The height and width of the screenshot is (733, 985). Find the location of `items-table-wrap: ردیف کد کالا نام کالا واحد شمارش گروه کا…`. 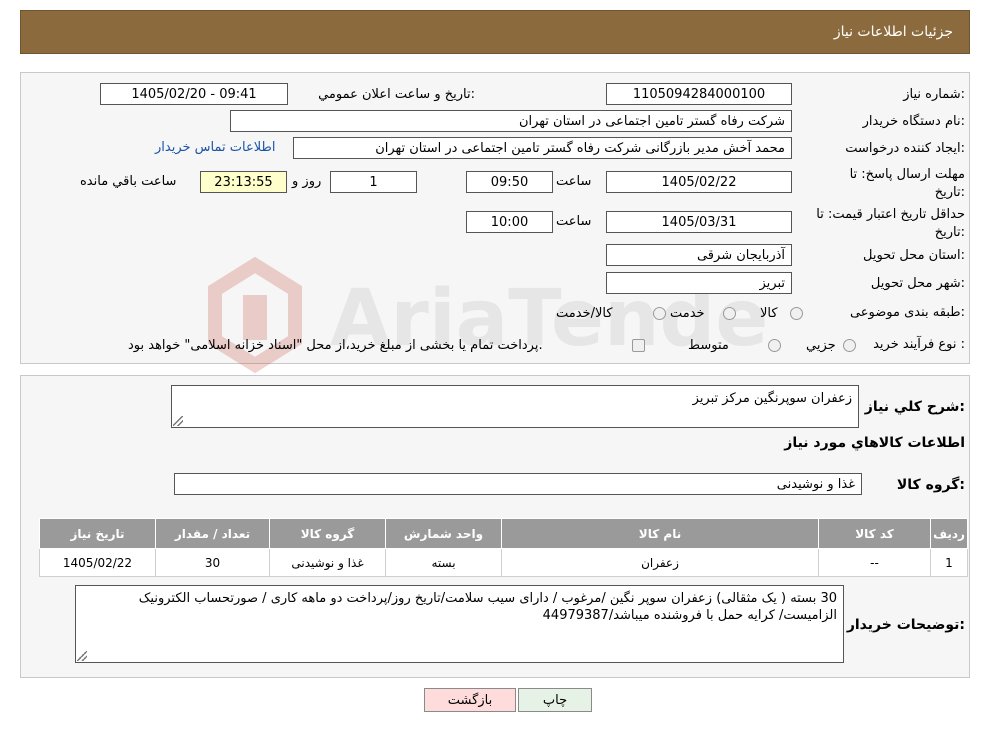

items-table-wrap: ردیف کد کالا نام کالا واحد شمارش گروه کا… is located at coordinates (503, 547).